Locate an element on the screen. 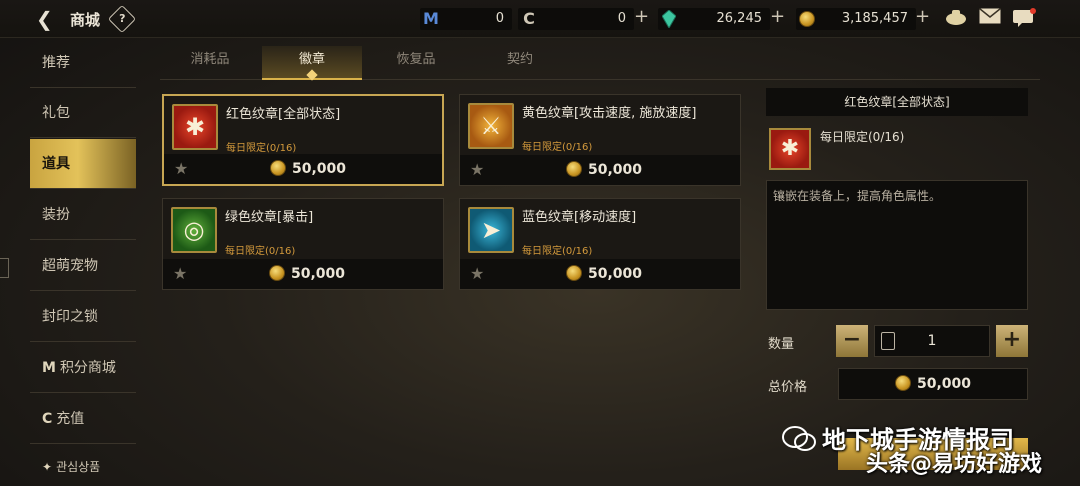  sidebar: 推荐 礼包 道具 装扮 超萌宠物 封印之锁 M 积分商城 C 充值 ✦ 관심상품 is located at coordinates (83, 262).